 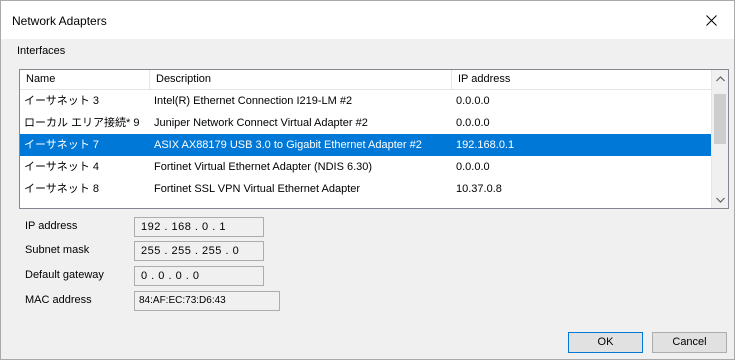 I want to click on chevron-down-icon, so click(x=720, y=200).